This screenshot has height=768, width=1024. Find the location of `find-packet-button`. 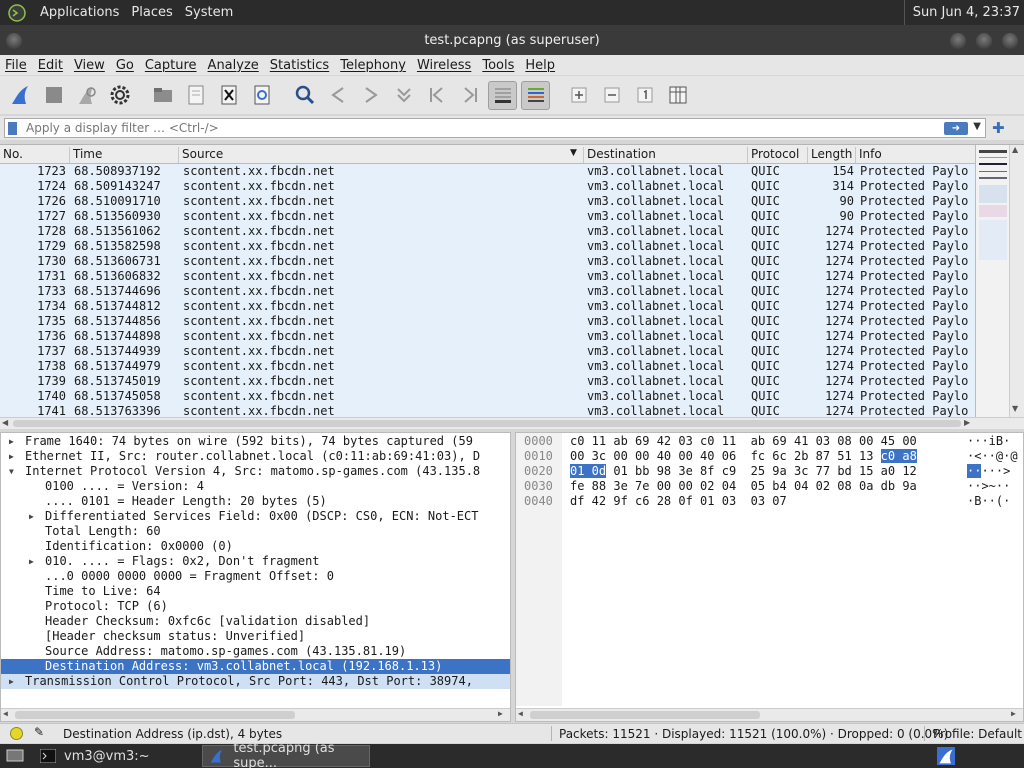

find-packet-button is located at coordinates (304, 95).